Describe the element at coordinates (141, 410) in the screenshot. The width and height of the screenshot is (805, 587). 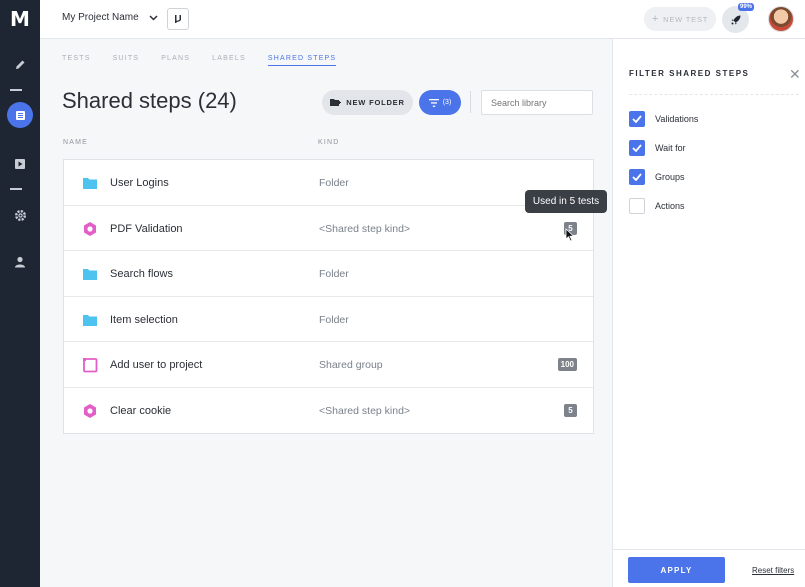
I see `row-name: Clear cookie` at that location.